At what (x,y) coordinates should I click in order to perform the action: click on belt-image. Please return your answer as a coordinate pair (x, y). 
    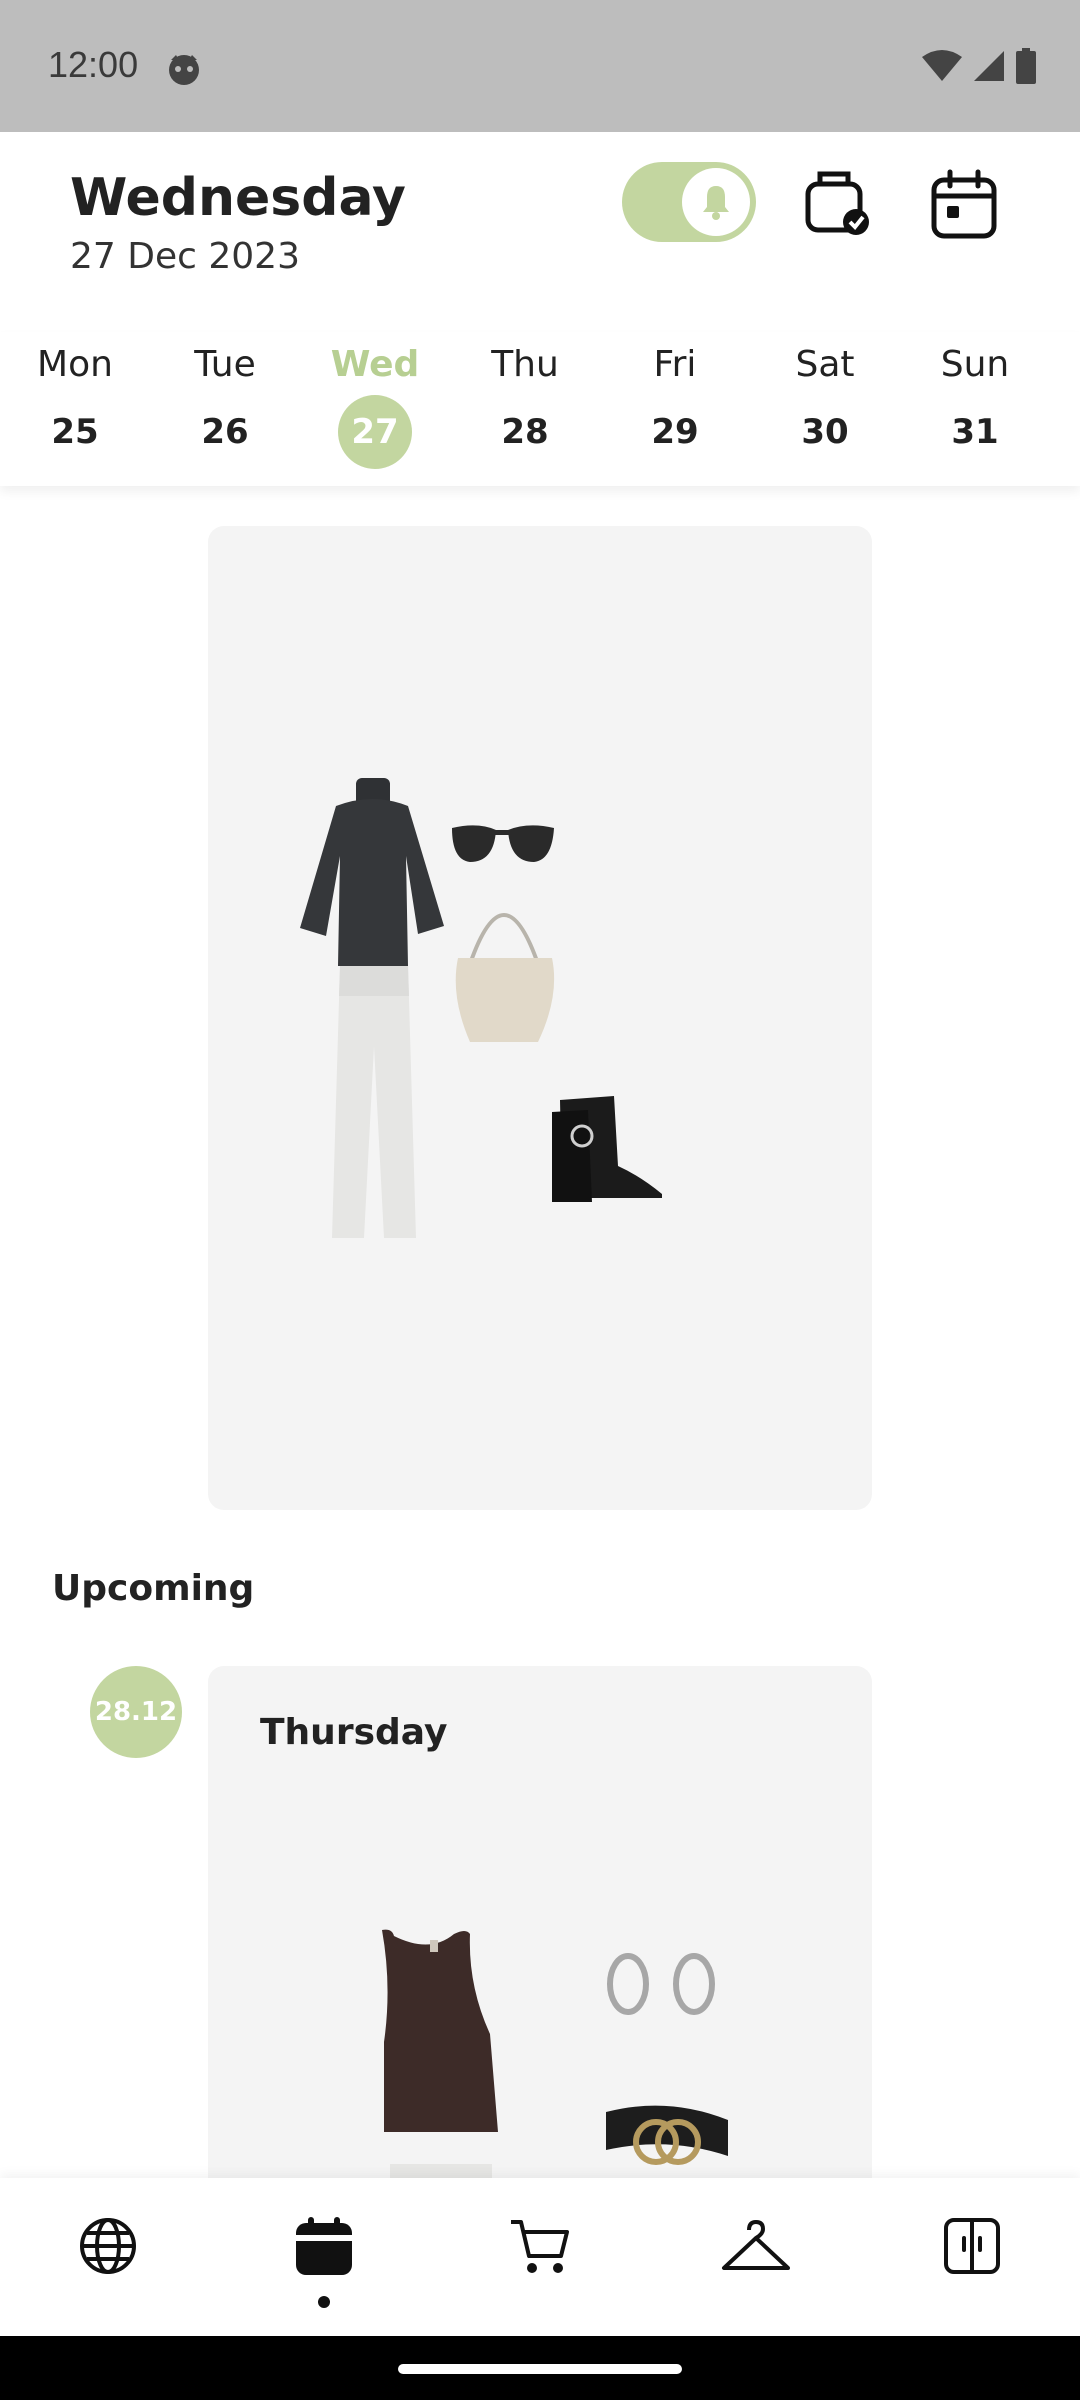
    Looking at the image, I should click on (667, 2135).